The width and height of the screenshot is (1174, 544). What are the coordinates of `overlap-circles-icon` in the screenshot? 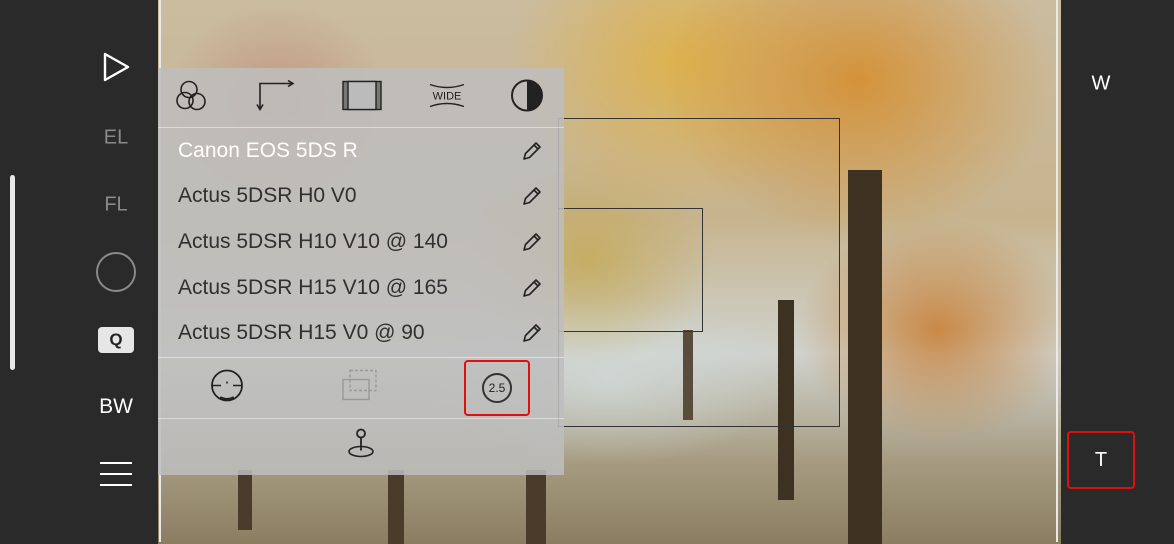 It's located at (191, 95).